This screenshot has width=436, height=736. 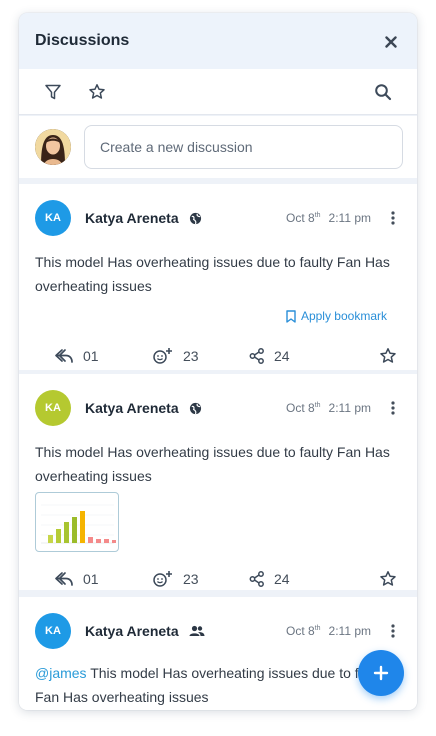 I want to click on plus-icon, so click(x=381, y=673).